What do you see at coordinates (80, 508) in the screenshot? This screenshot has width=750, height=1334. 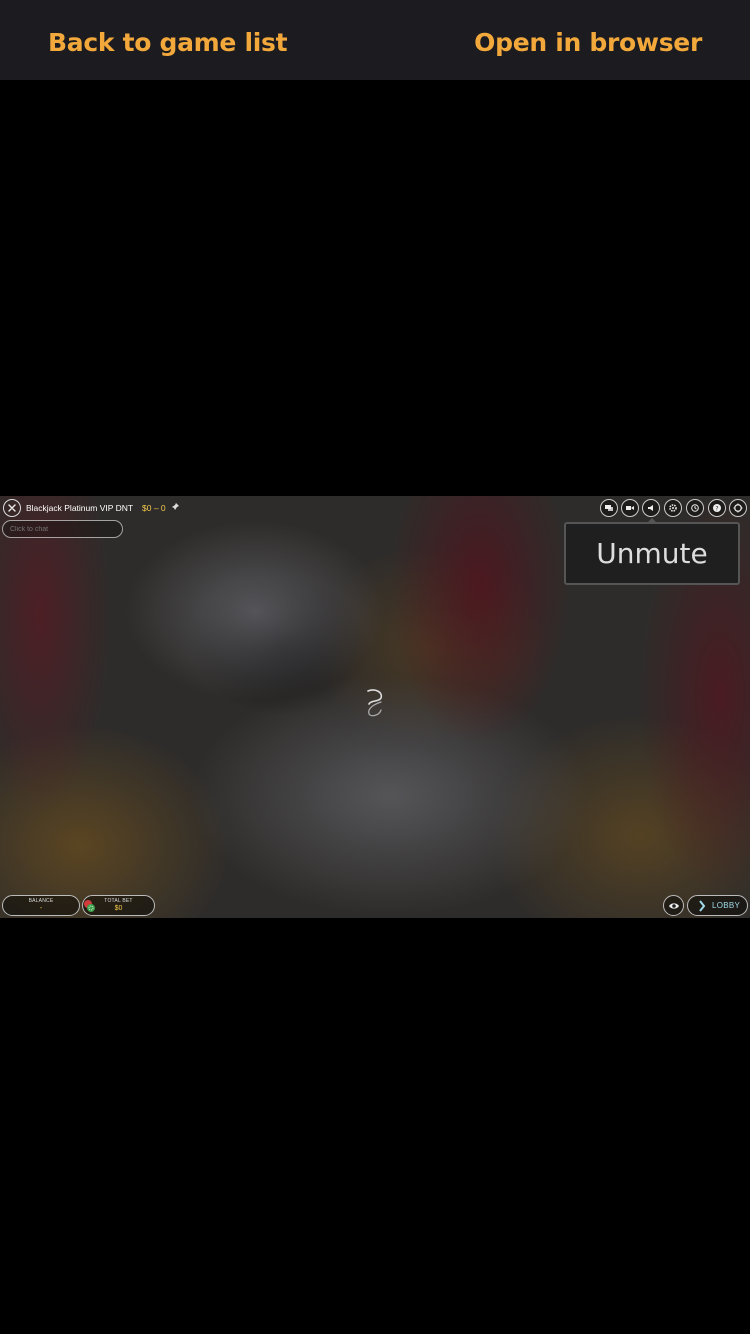 I see `game-title: Blackjack Platinum VIP DNT` at bounding box center [80, 508].